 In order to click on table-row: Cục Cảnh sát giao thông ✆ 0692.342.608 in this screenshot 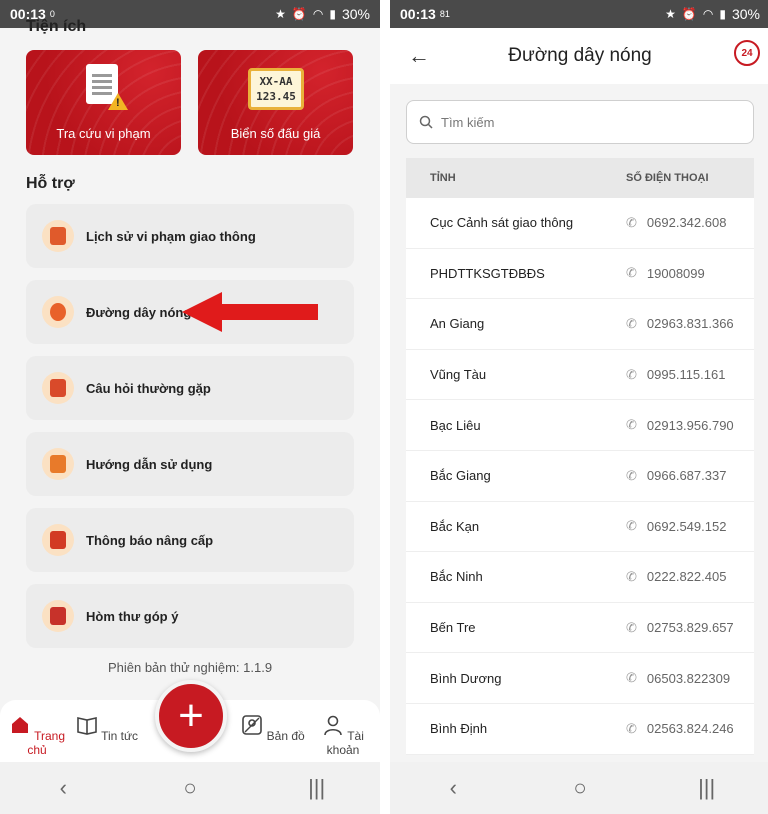, I will do `click(580, 223)`.